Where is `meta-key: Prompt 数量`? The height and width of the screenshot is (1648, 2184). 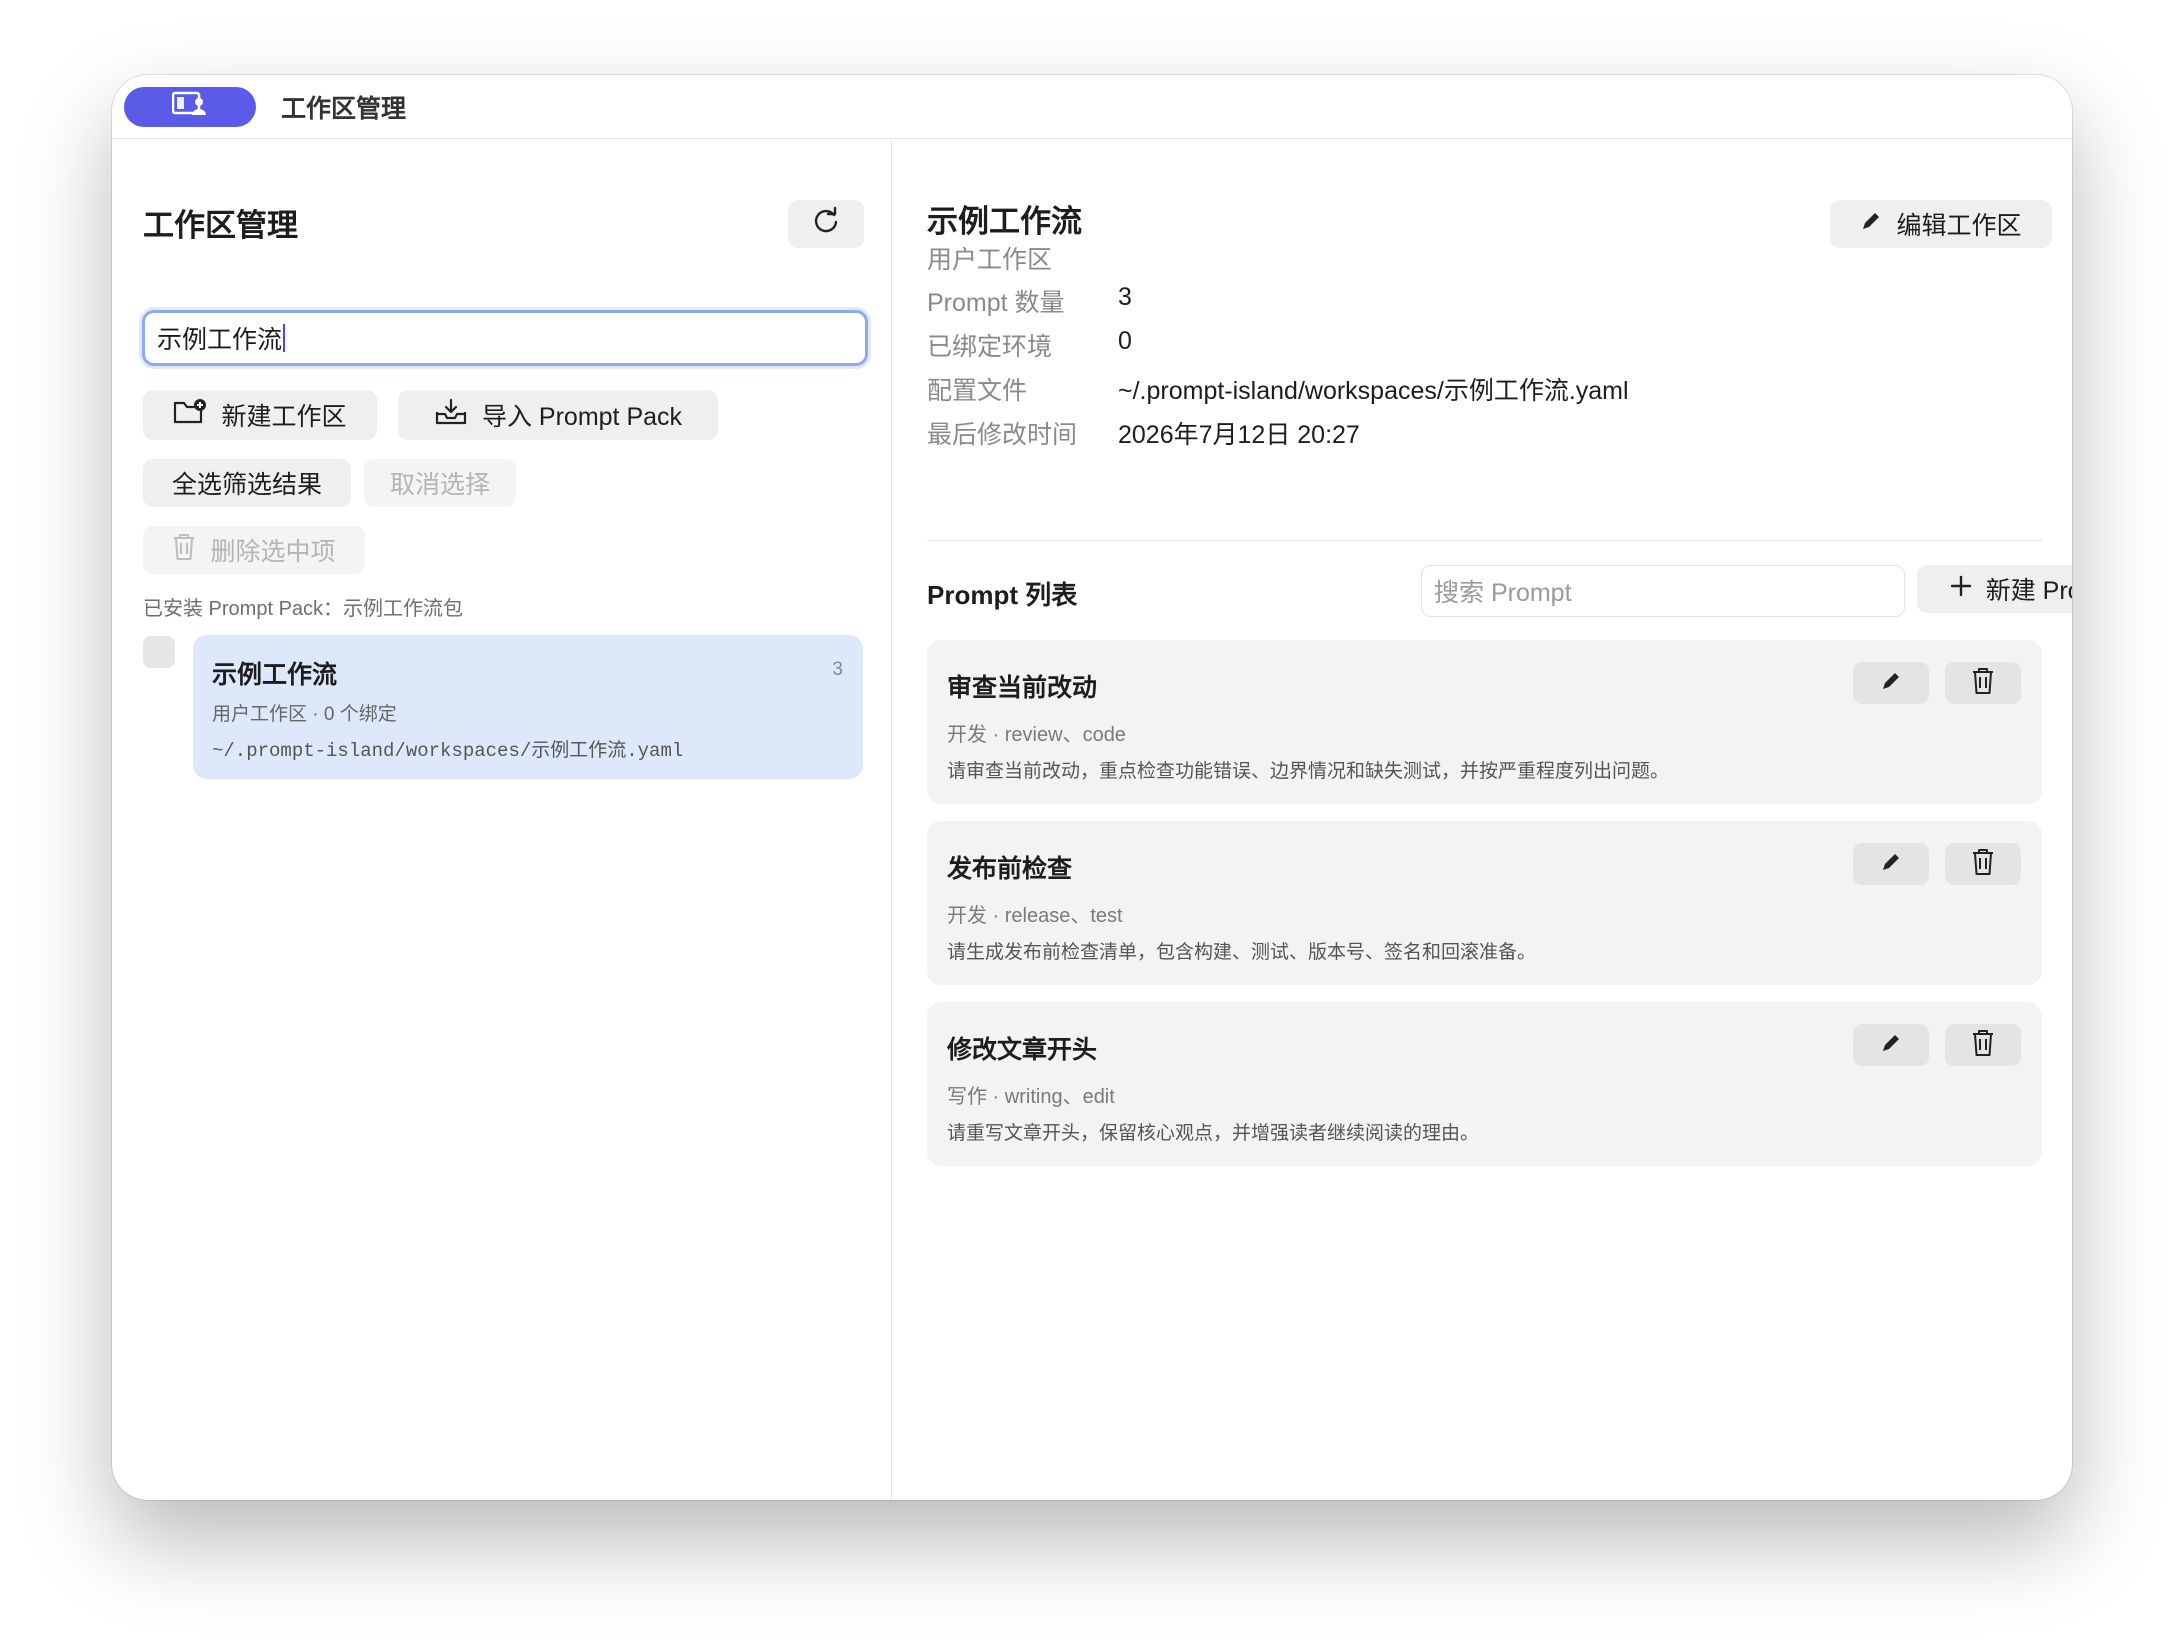 meta-key: Prompt 数量 is located at coordinates (996, 303).